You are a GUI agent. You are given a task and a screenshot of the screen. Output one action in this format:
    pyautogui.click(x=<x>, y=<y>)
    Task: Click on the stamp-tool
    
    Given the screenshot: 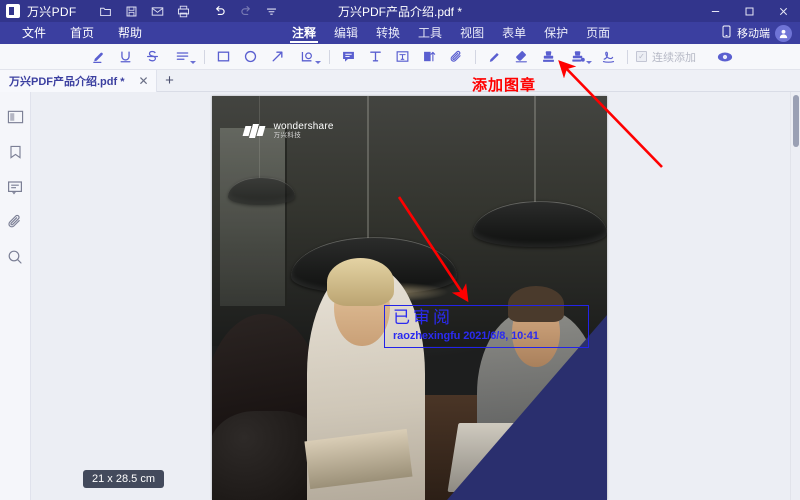 What is the action you would take?
    pyautogui.click(x=548, y=57)
    